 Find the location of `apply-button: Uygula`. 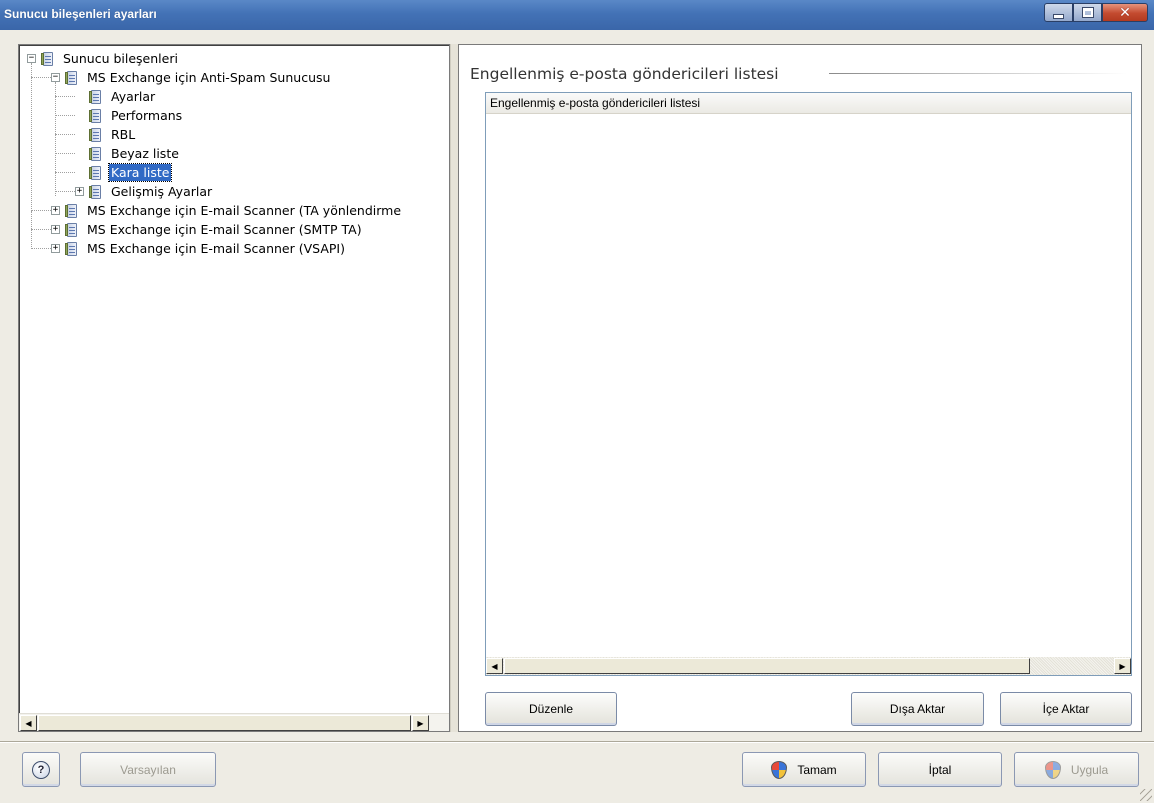

apply-button: Uygula is located at coordinates (1076, 769).